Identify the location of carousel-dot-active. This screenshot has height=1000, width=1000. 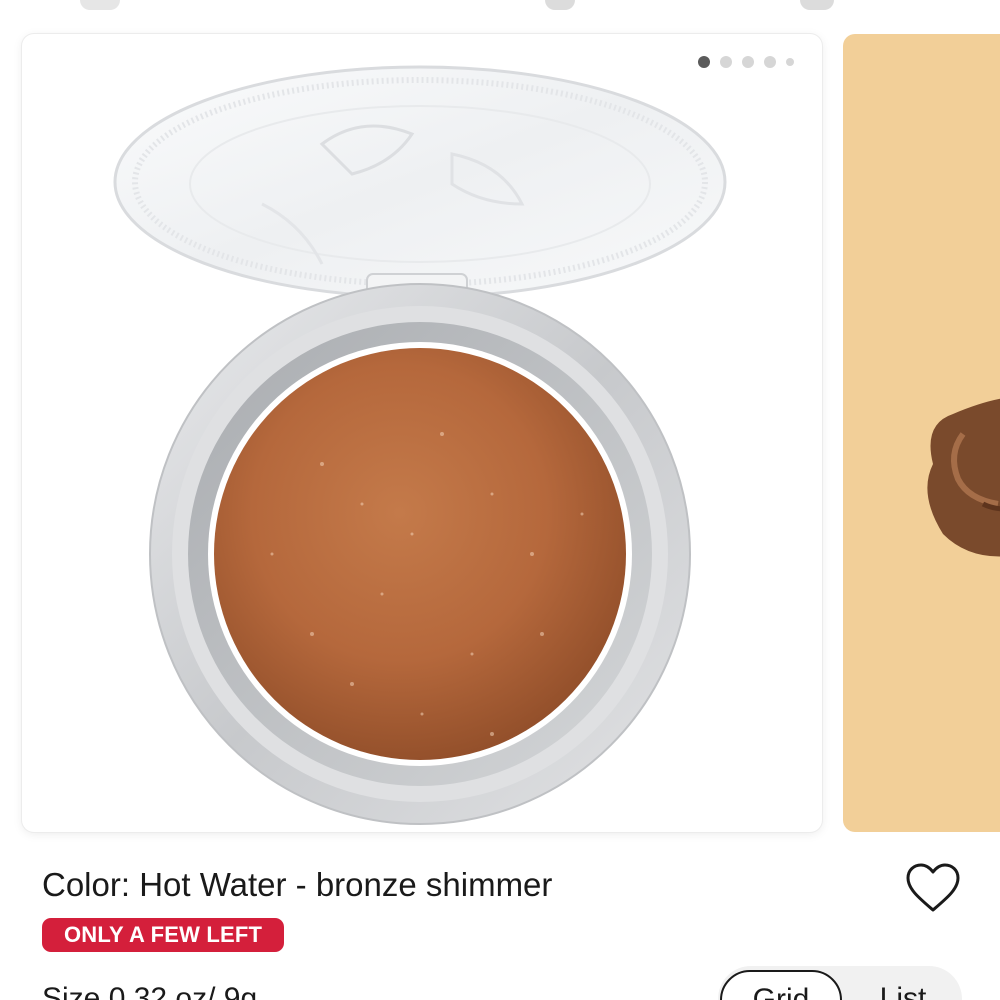
(704, 62).